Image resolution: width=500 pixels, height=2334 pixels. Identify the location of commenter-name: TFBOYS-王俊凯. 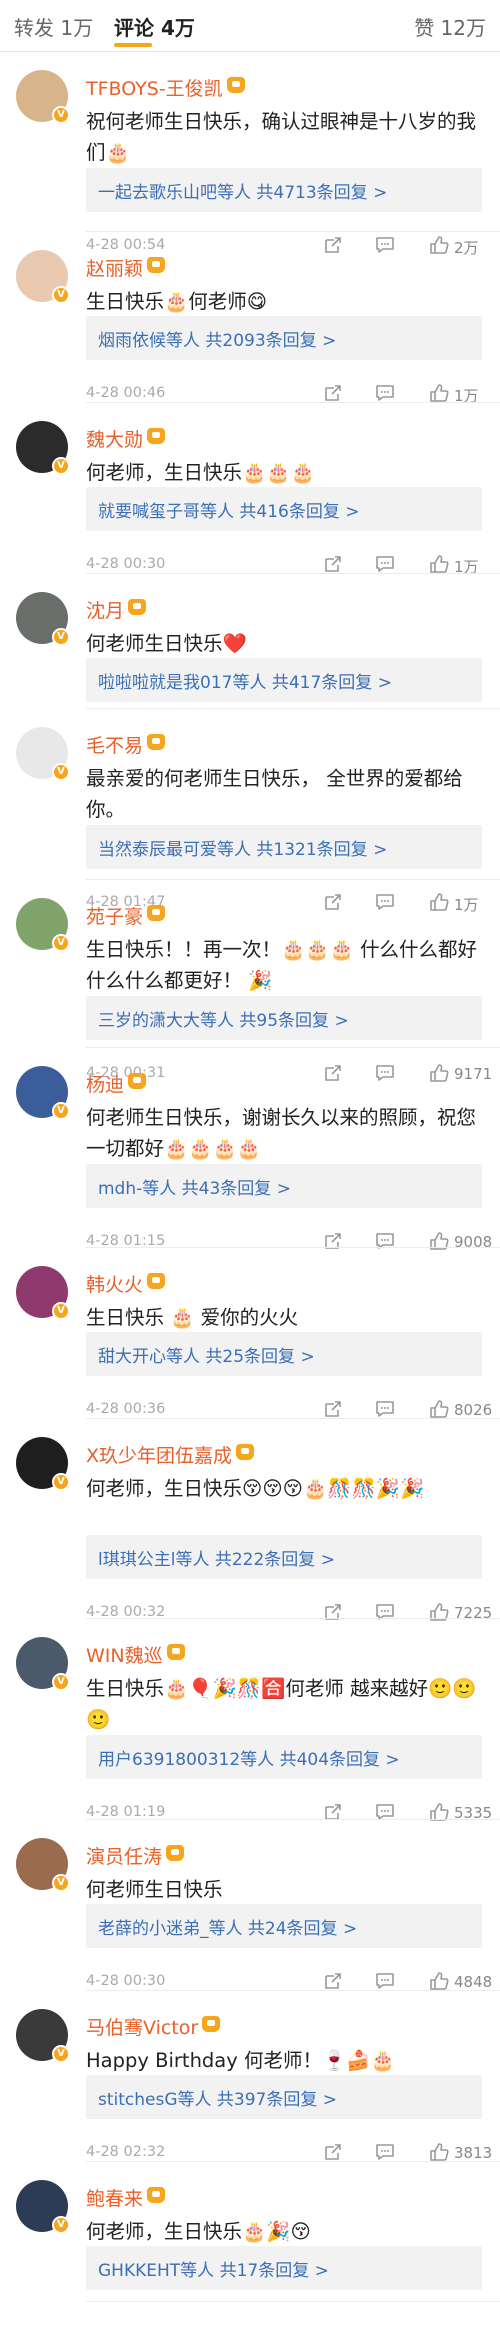
(165, 87).